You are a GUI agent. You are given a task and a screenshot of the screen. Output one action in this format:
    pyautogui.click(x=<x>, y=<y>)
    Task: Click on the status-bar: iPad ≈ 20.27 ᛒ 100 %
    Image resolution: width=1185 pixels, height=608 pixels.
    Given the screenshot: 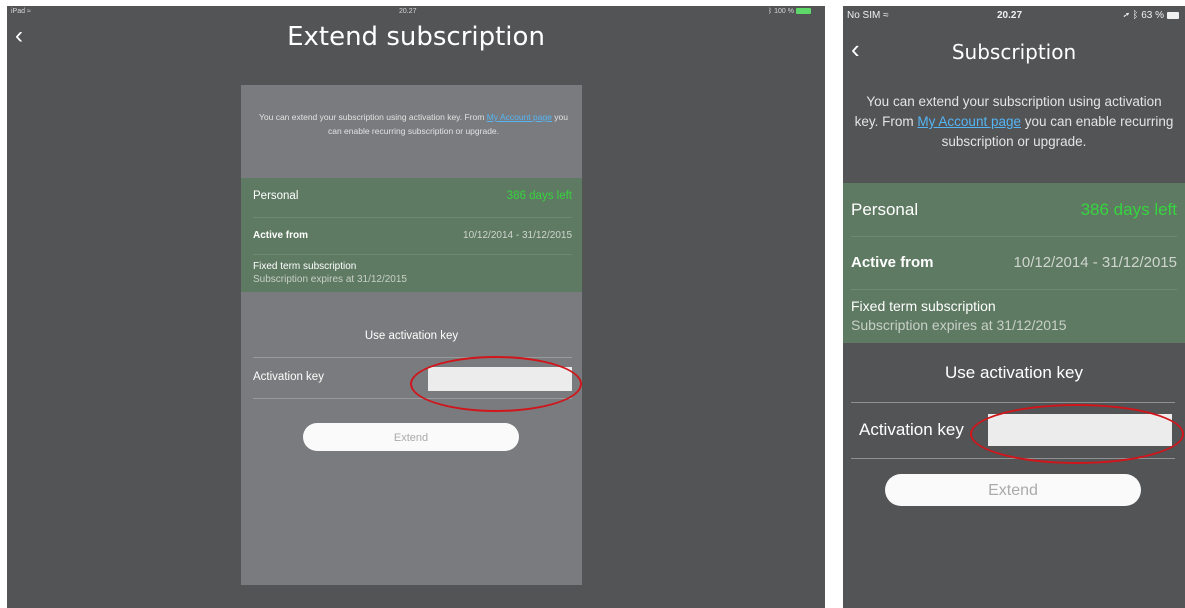 What is the action you would take?
    pyautogui.click(x=416, y=14)
    